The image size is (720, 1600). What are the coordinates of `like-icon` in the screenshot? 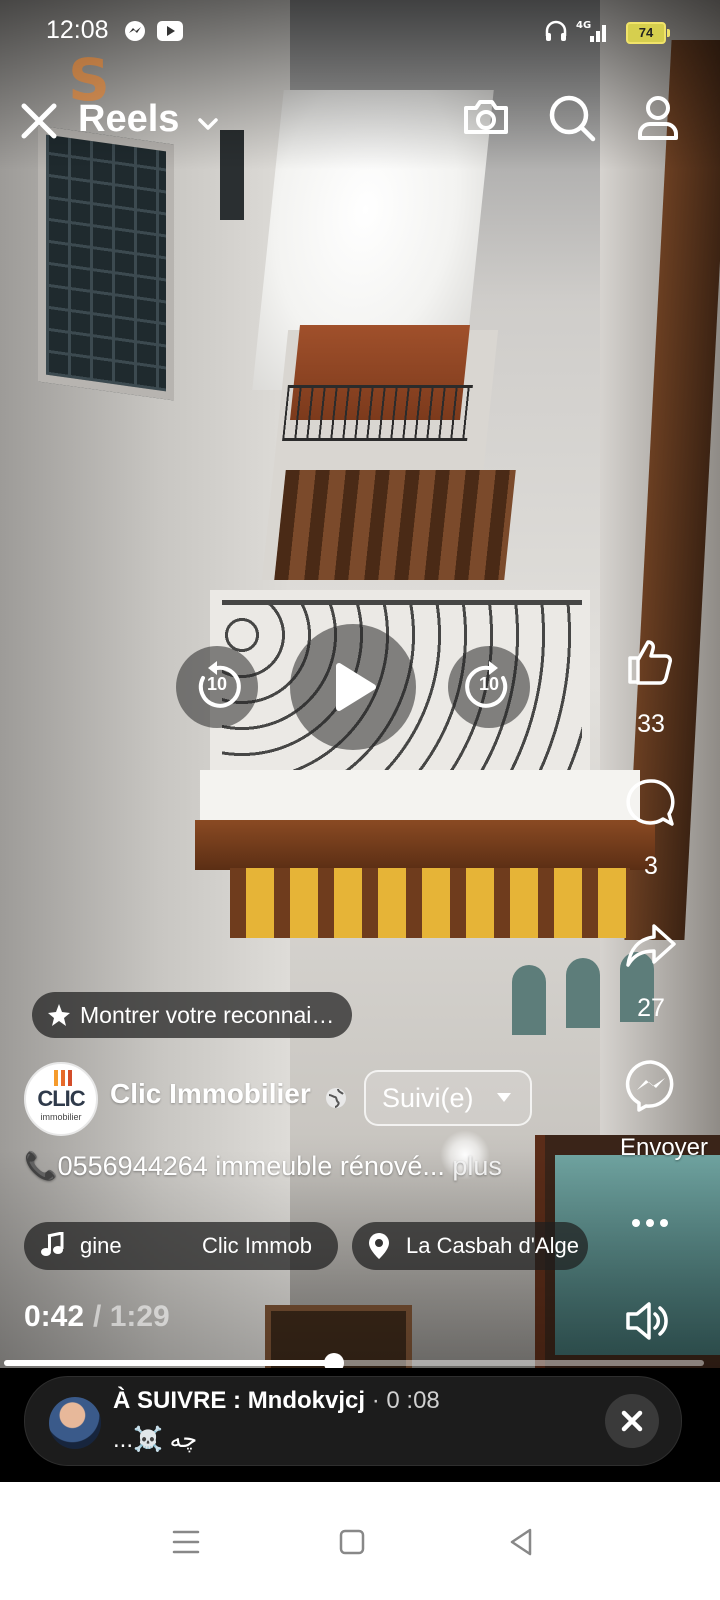 It's located at (651, 661).